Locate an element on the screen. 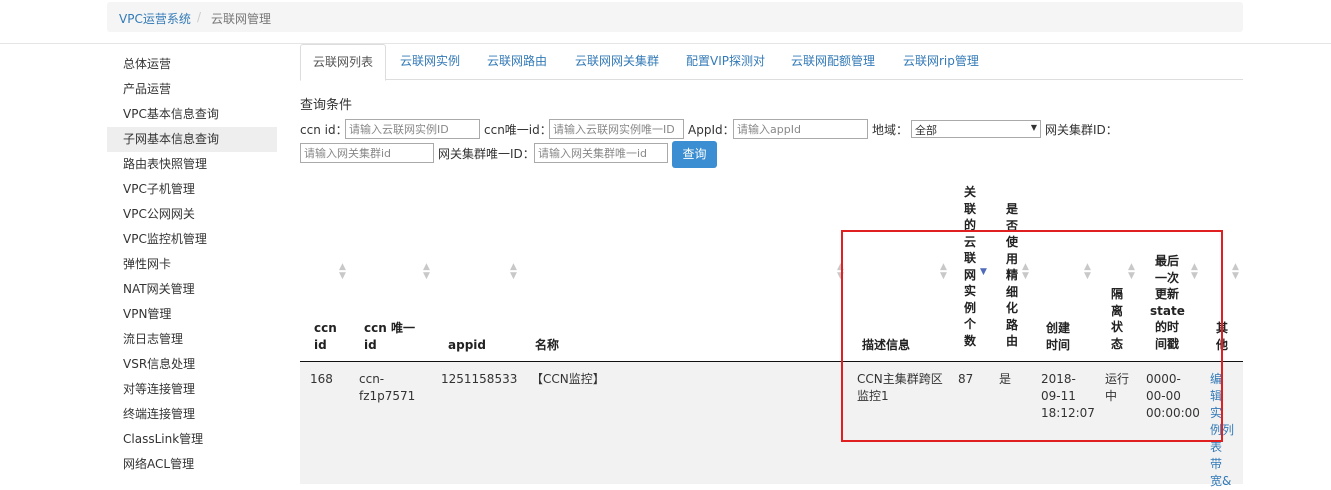 This screenshot has height=490, width=1331. tab-ccn-list: 云联网列表 is located at coordinates (343, 62).